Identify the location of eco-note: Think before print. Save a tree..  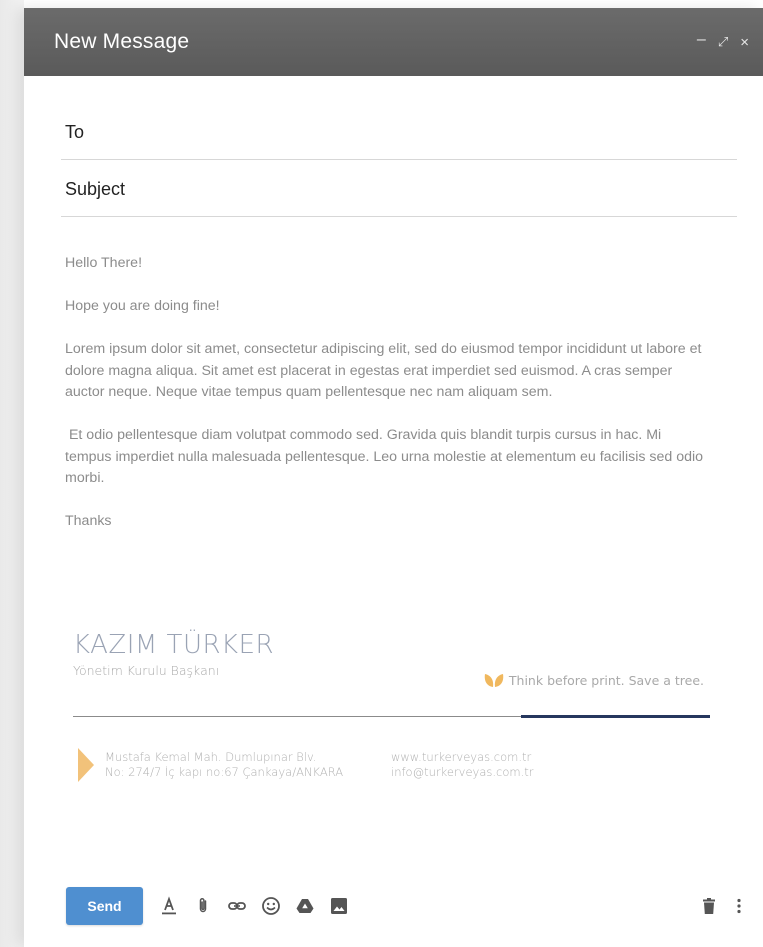
(594, 680).